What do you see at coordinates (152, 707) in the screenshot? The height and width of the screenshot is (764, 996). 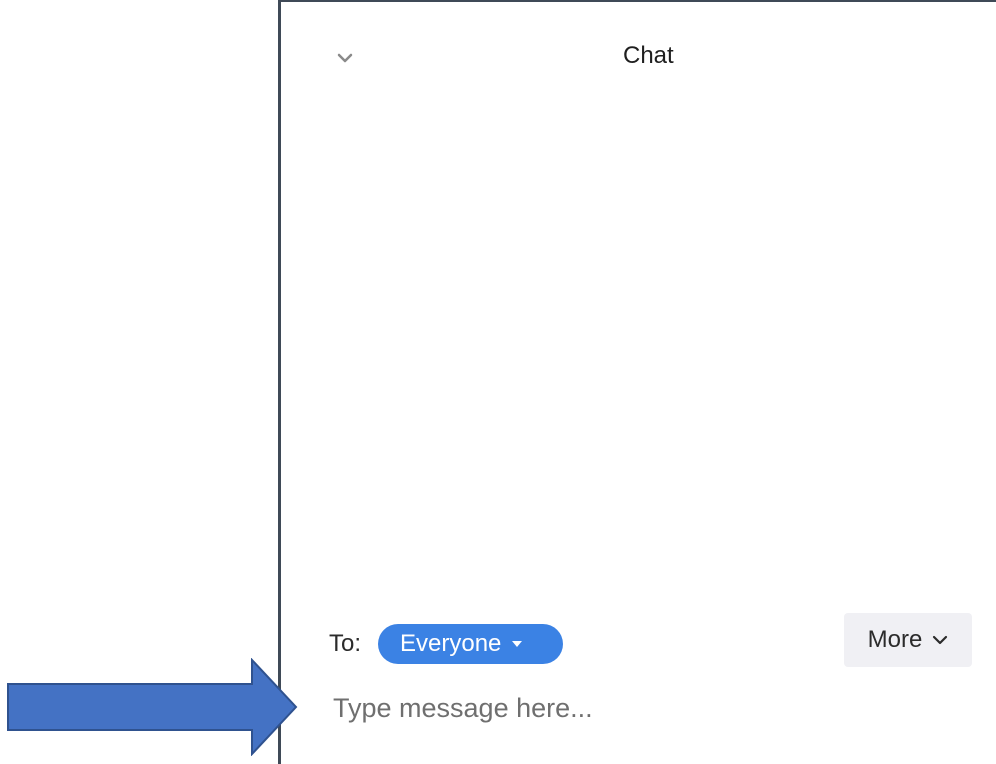 I see `arrow-right-icon` at bounding box center [152, 707].